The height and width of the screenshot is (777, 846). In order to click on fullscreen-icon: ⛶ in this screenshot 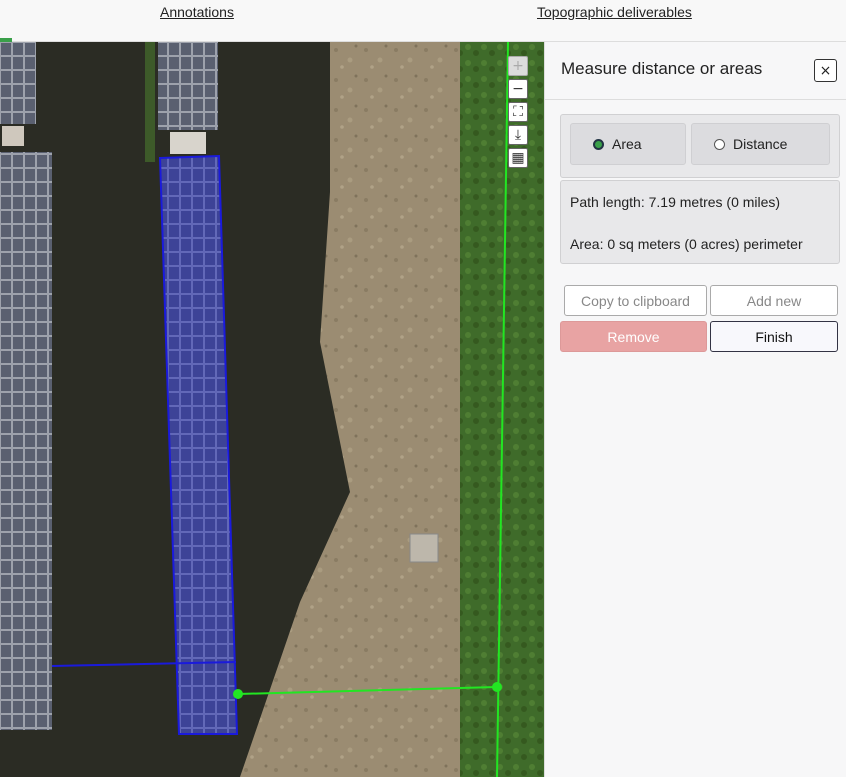, I will do `click(518, 112)`.